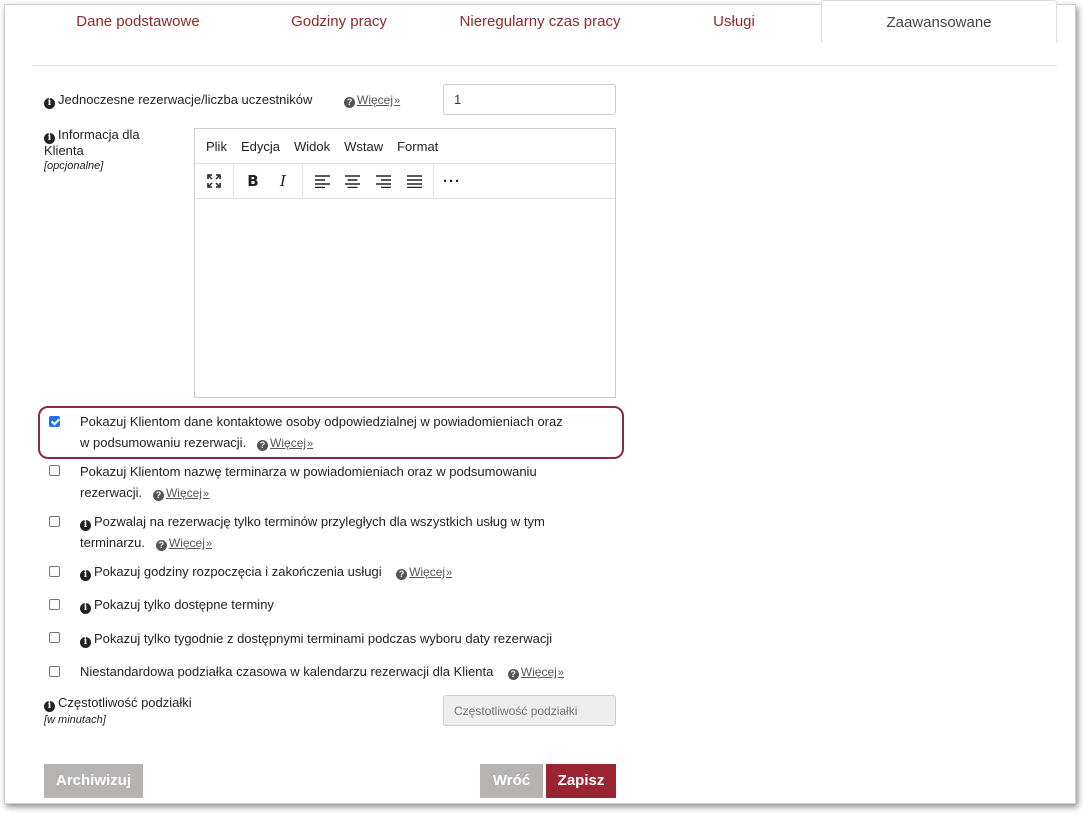  I want to click on tab-uslugi: Usługi, so click(734, 21).